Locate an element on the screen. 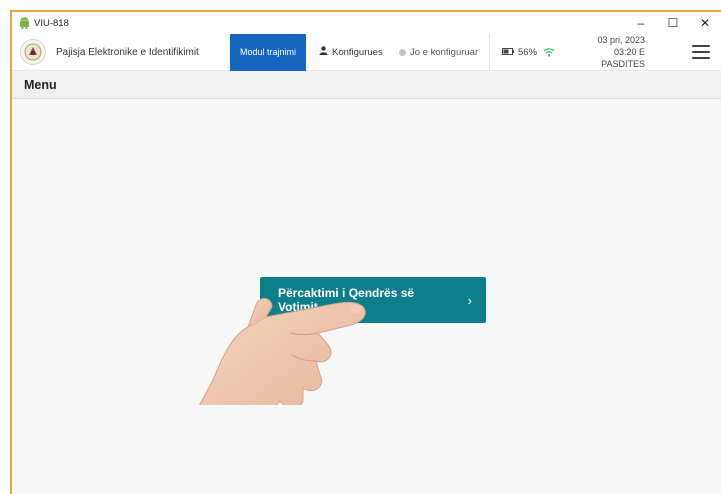  training-mode-button: Modul trajnimi is located at coordinates (268, 52).